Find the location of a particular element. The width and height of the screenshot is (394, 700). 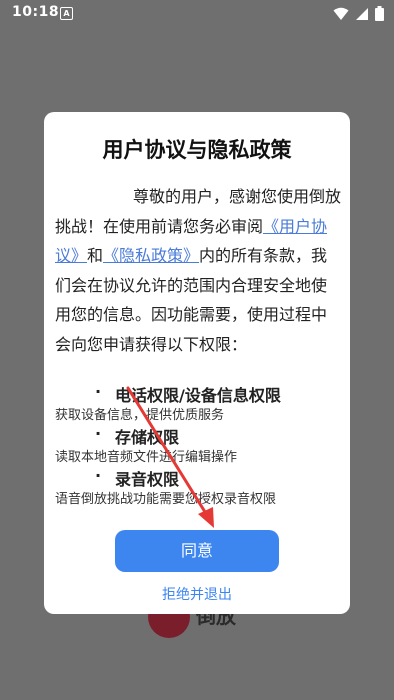

battery-icon is located at coordinates (379, 13).